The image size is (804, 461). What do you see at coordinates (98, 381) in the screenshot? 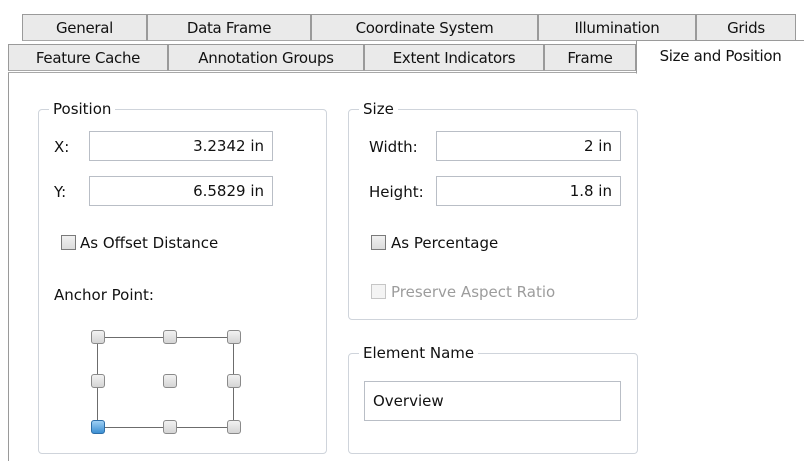
I see `anchor-middle-left` at bounding box center [98, 381].